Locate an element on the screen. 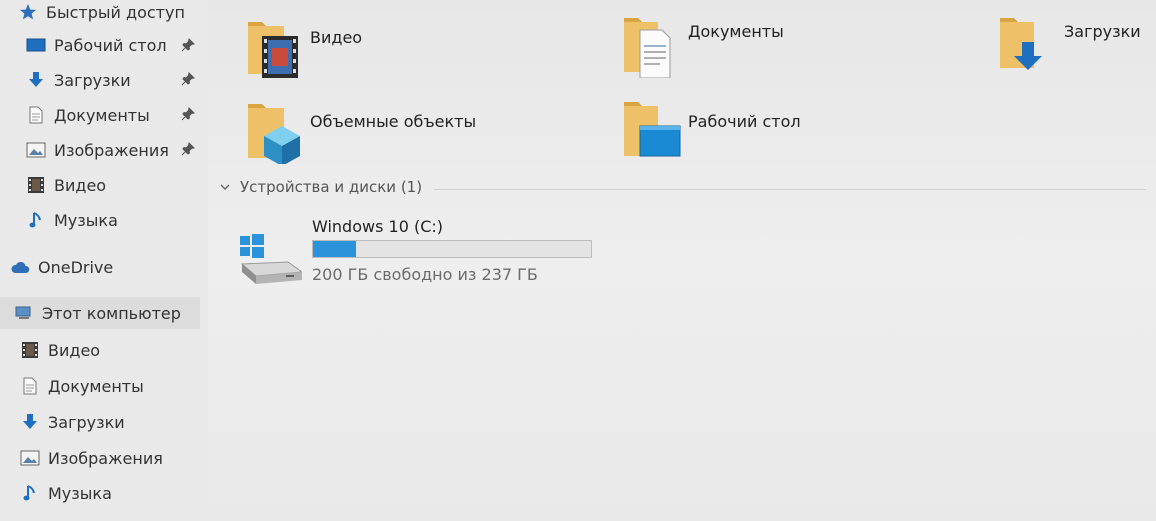 Image resolution: width=1156 pixels, height=521 pixels. star-icon is located at coordinates (28, 12).